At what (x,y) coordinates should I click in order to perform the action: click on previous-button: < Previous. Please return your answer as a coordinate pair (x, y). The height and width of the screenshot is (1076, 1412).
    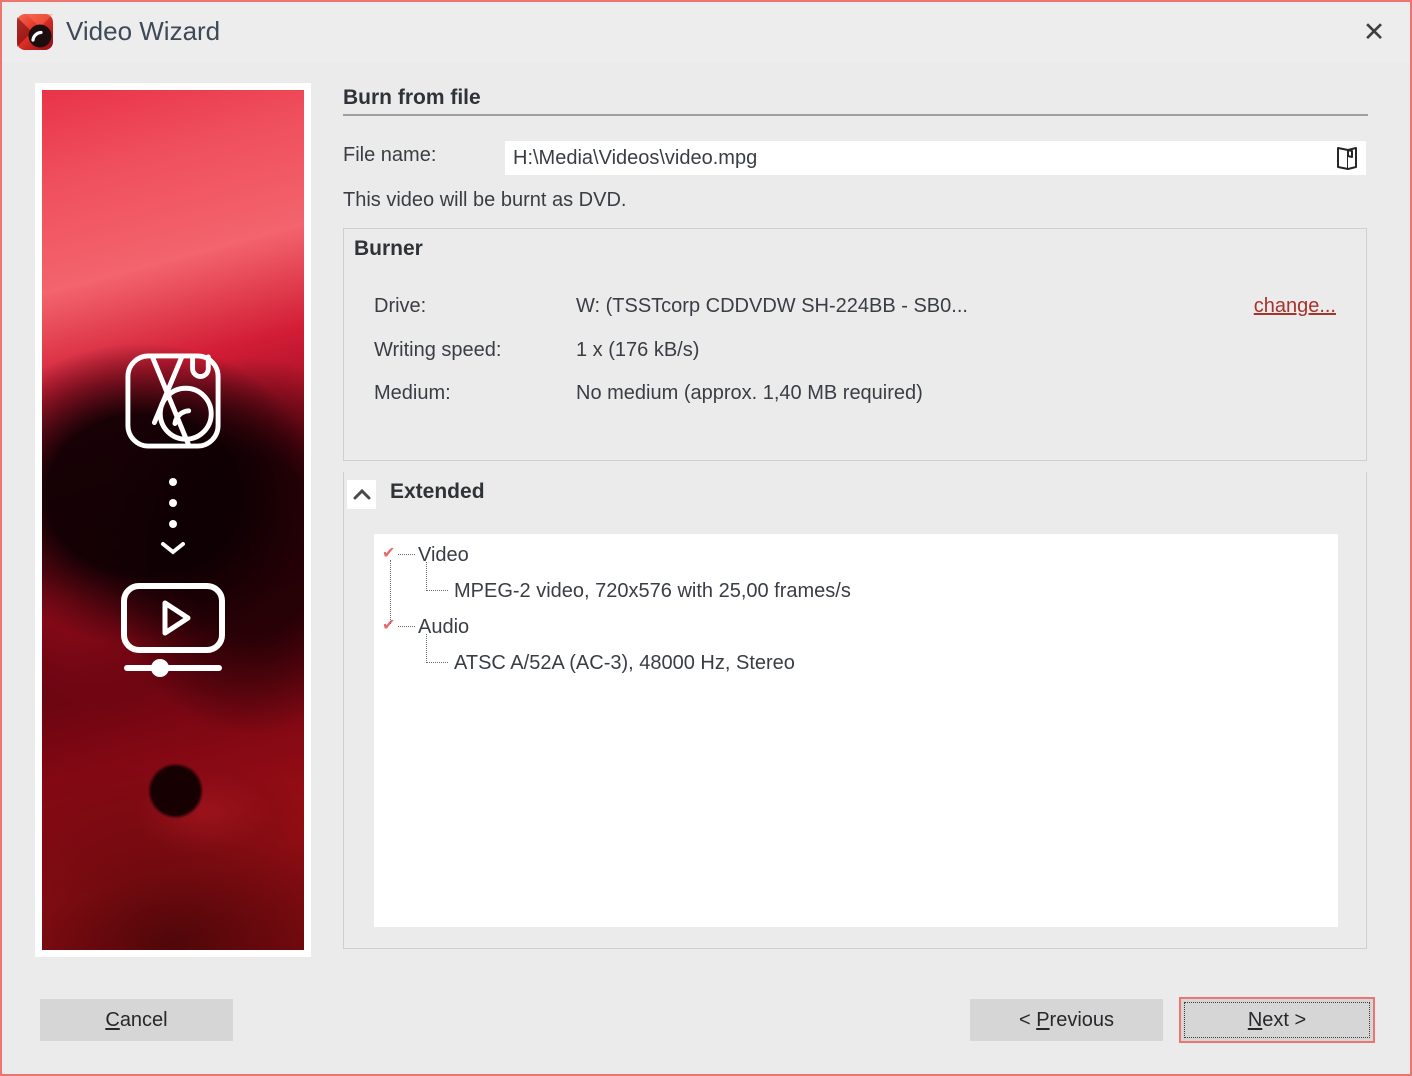
    Looking at the image, I should click on (1066, 1020).